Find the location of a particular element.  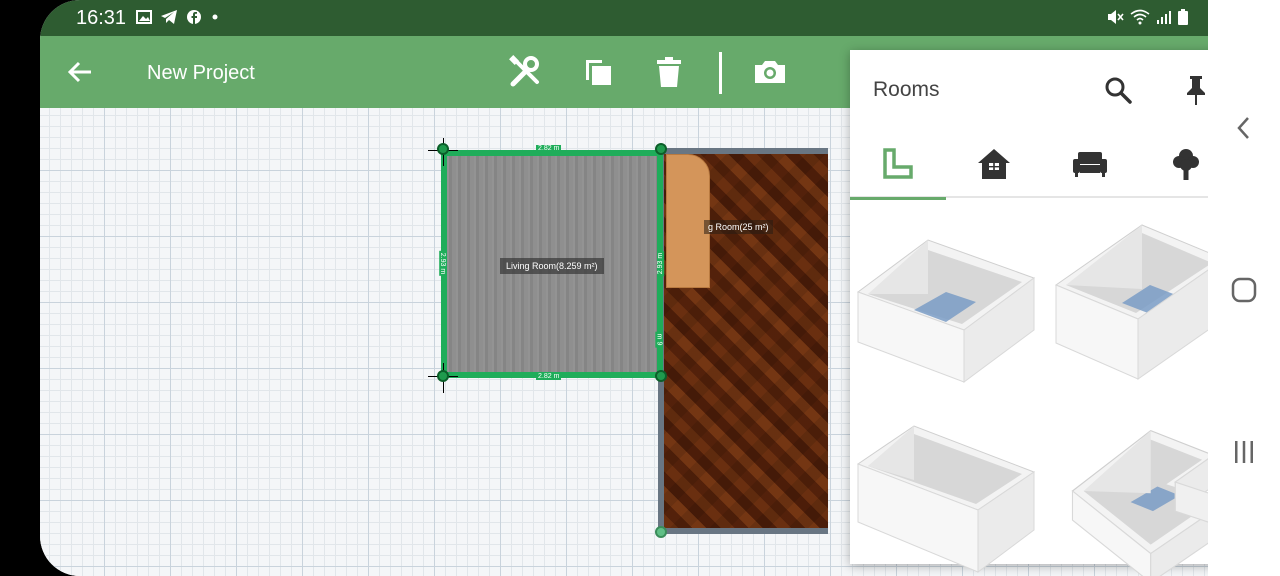

camera-icon is located at coordinates (770, 72).